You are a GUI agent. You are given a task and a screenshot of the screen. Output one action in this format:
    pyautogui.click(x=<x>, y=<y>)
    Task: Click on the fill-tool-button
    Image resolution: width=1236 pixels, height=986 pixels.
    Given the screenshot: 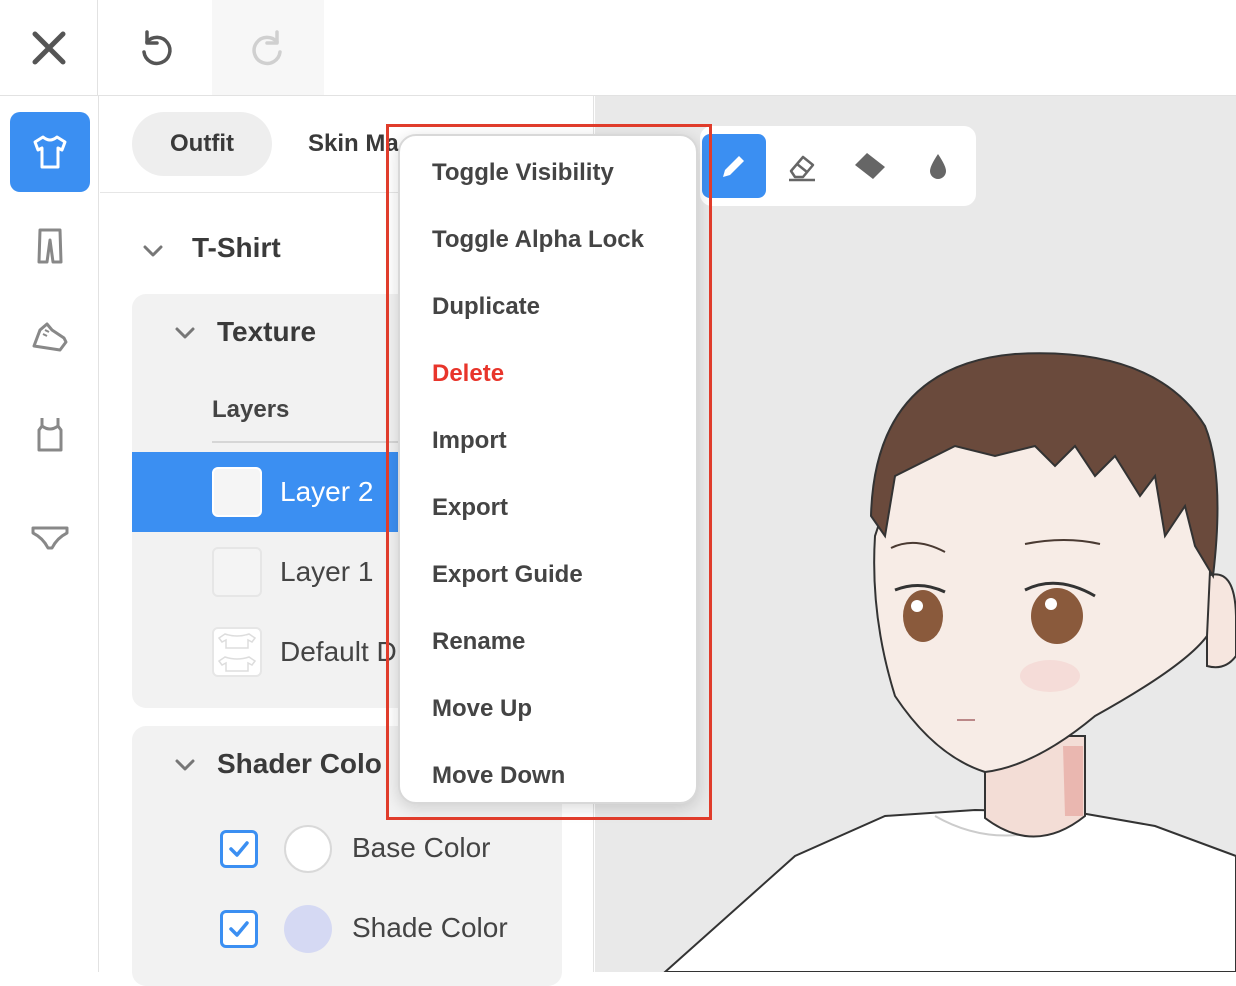 What is the action you would take?
    pyautogui.click(x=870, y=166)
    